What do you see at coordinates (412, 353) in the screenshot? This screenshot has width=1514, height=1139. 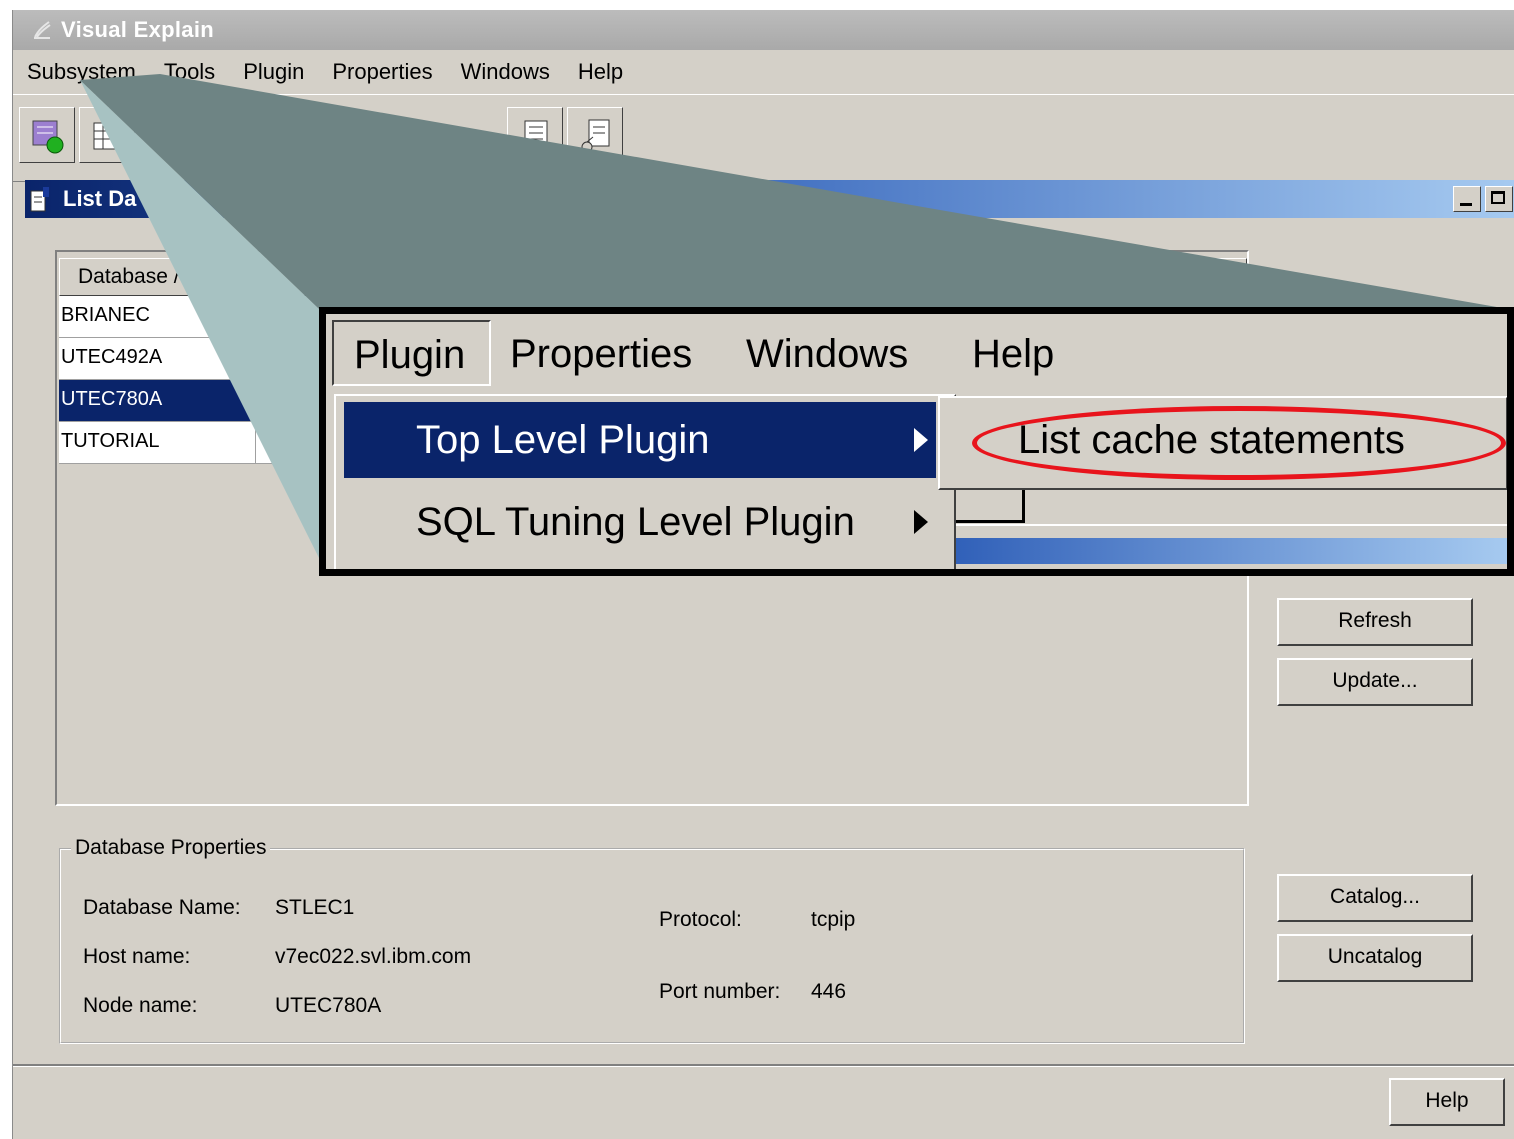 I see `zoomed-menu-plugin: Plugin` at bounding box center [412, 353].